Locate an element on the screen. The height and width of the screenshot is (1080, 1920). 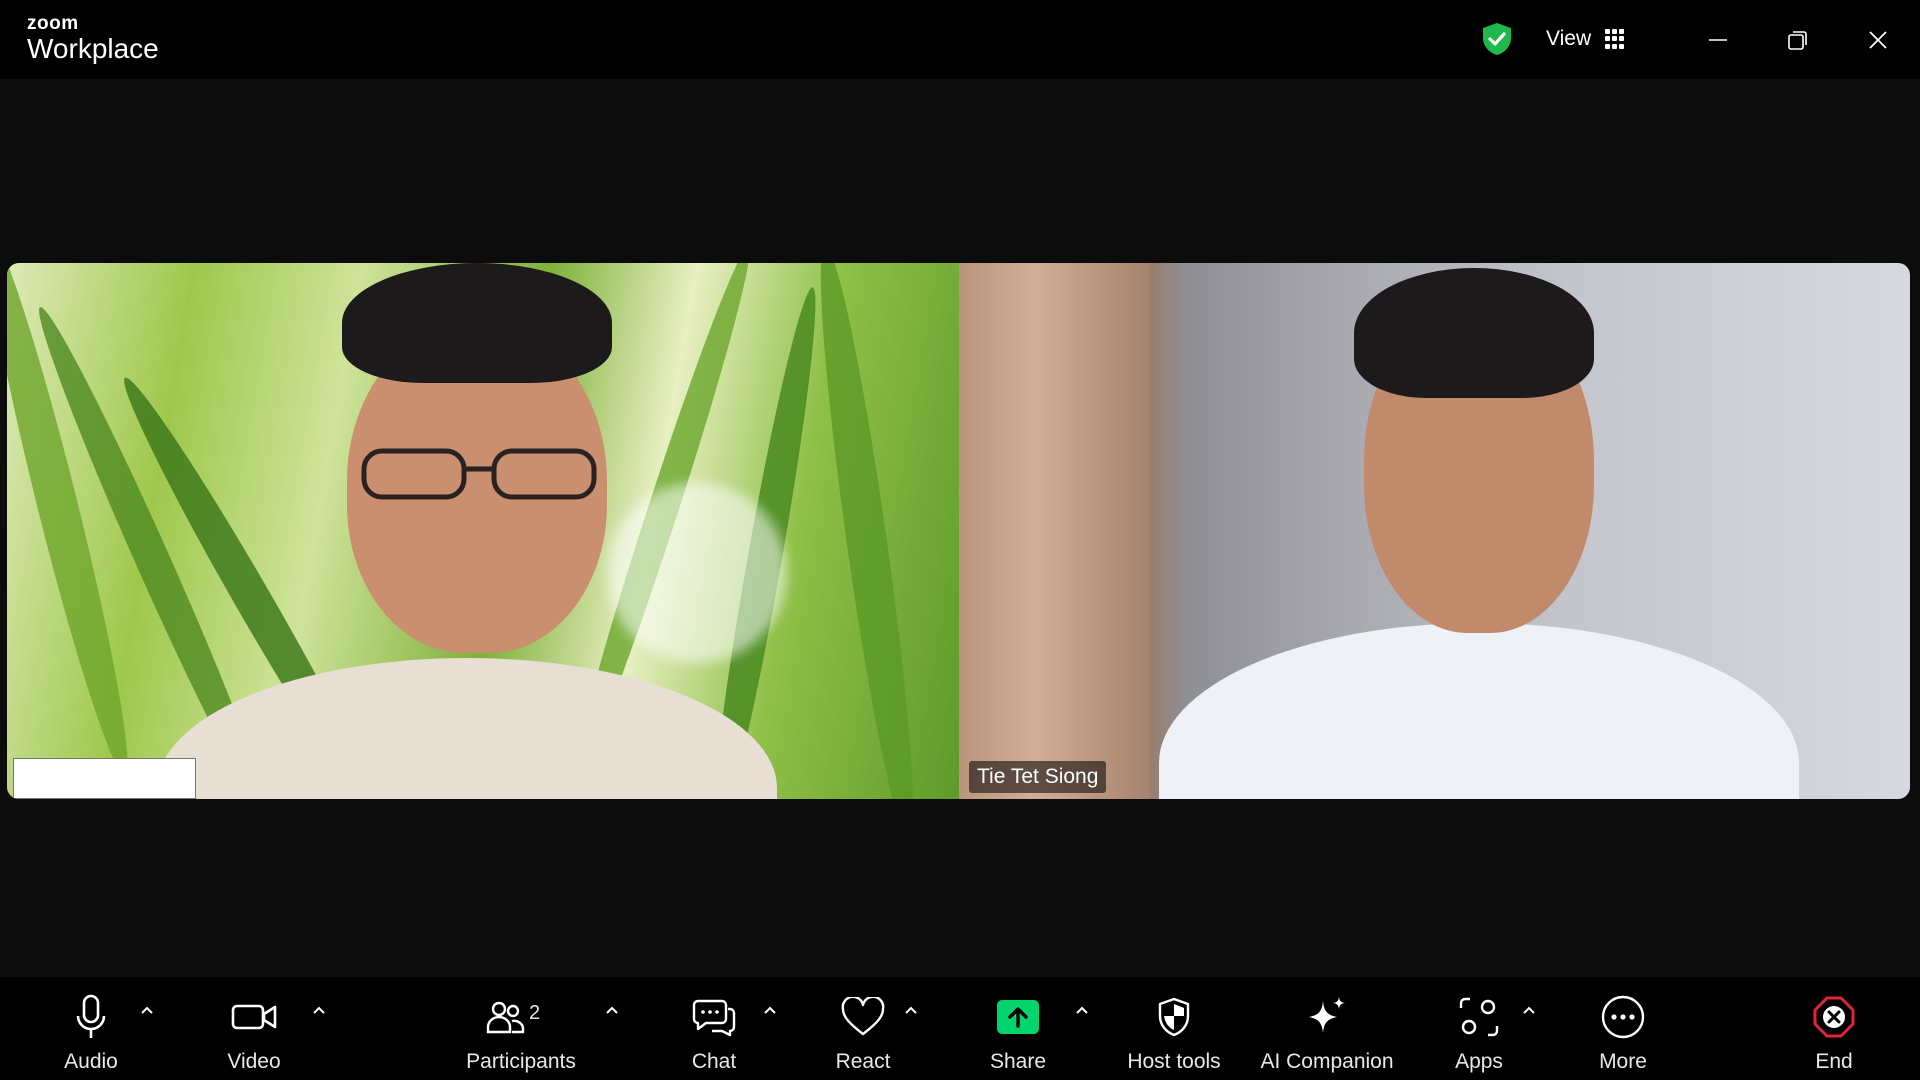
participant-name-tag-self is located at coordinates (104, 778).